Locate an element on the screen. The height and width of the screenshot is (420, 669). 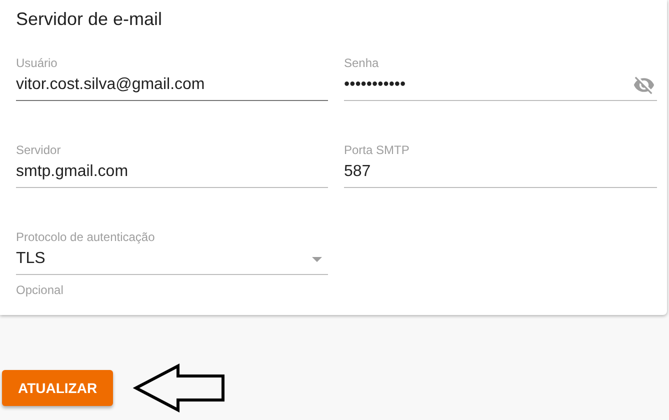
caret-icon is located at coordinates (317, 259).